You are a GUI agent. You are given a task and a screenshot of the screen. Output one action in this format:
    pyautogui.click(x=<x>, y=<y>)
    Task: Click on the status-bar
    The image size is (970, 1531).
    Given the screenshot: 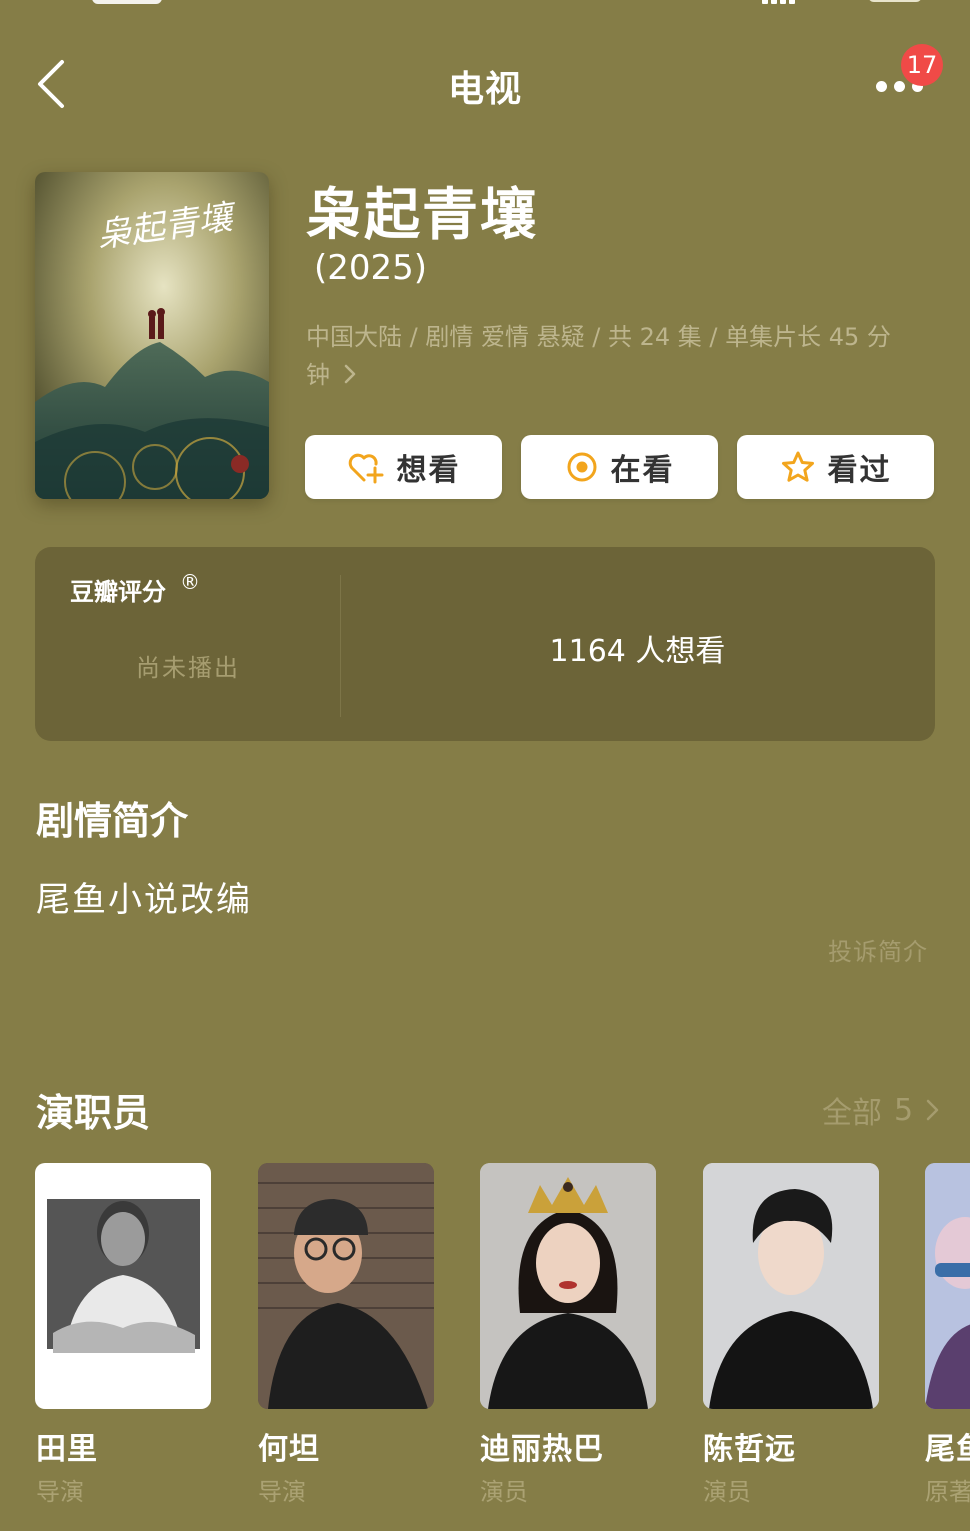 What is the action you would take?
    pyautogui.click(x=485, y=7)
    